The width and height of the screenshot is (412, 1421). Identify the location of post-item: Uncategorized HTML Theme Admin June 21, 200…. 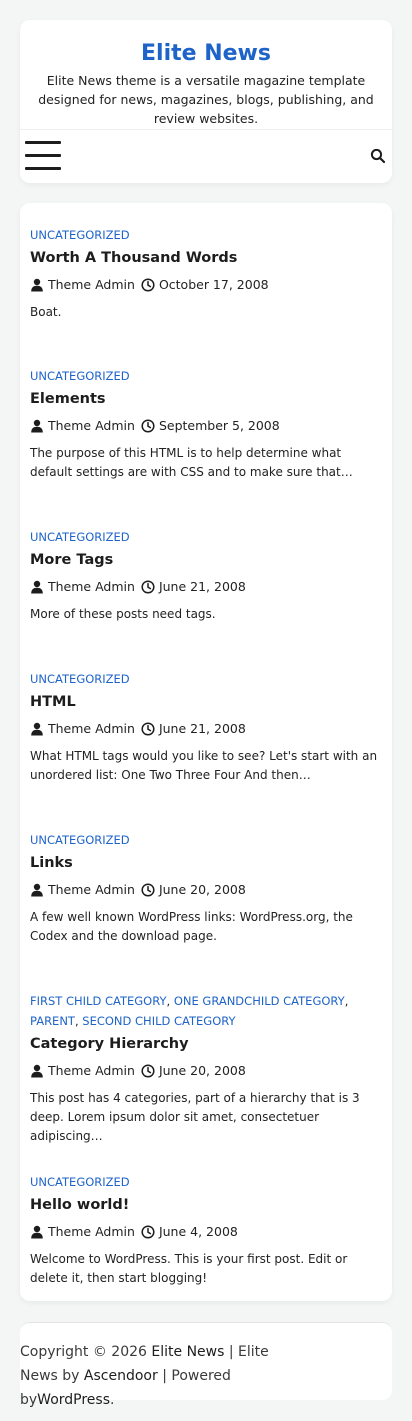
(207, 727).